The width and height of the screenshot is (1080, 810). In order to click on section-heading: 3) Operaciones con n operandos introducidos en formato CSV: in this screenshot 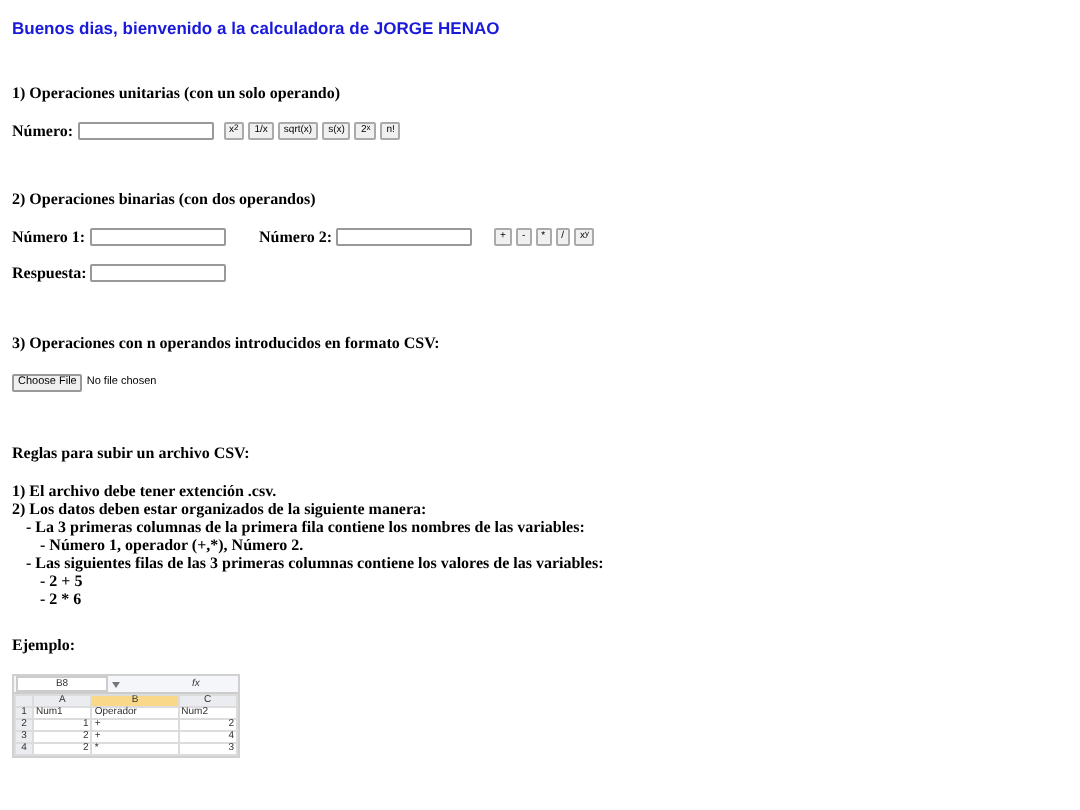, I will do `click(227, 344)`.